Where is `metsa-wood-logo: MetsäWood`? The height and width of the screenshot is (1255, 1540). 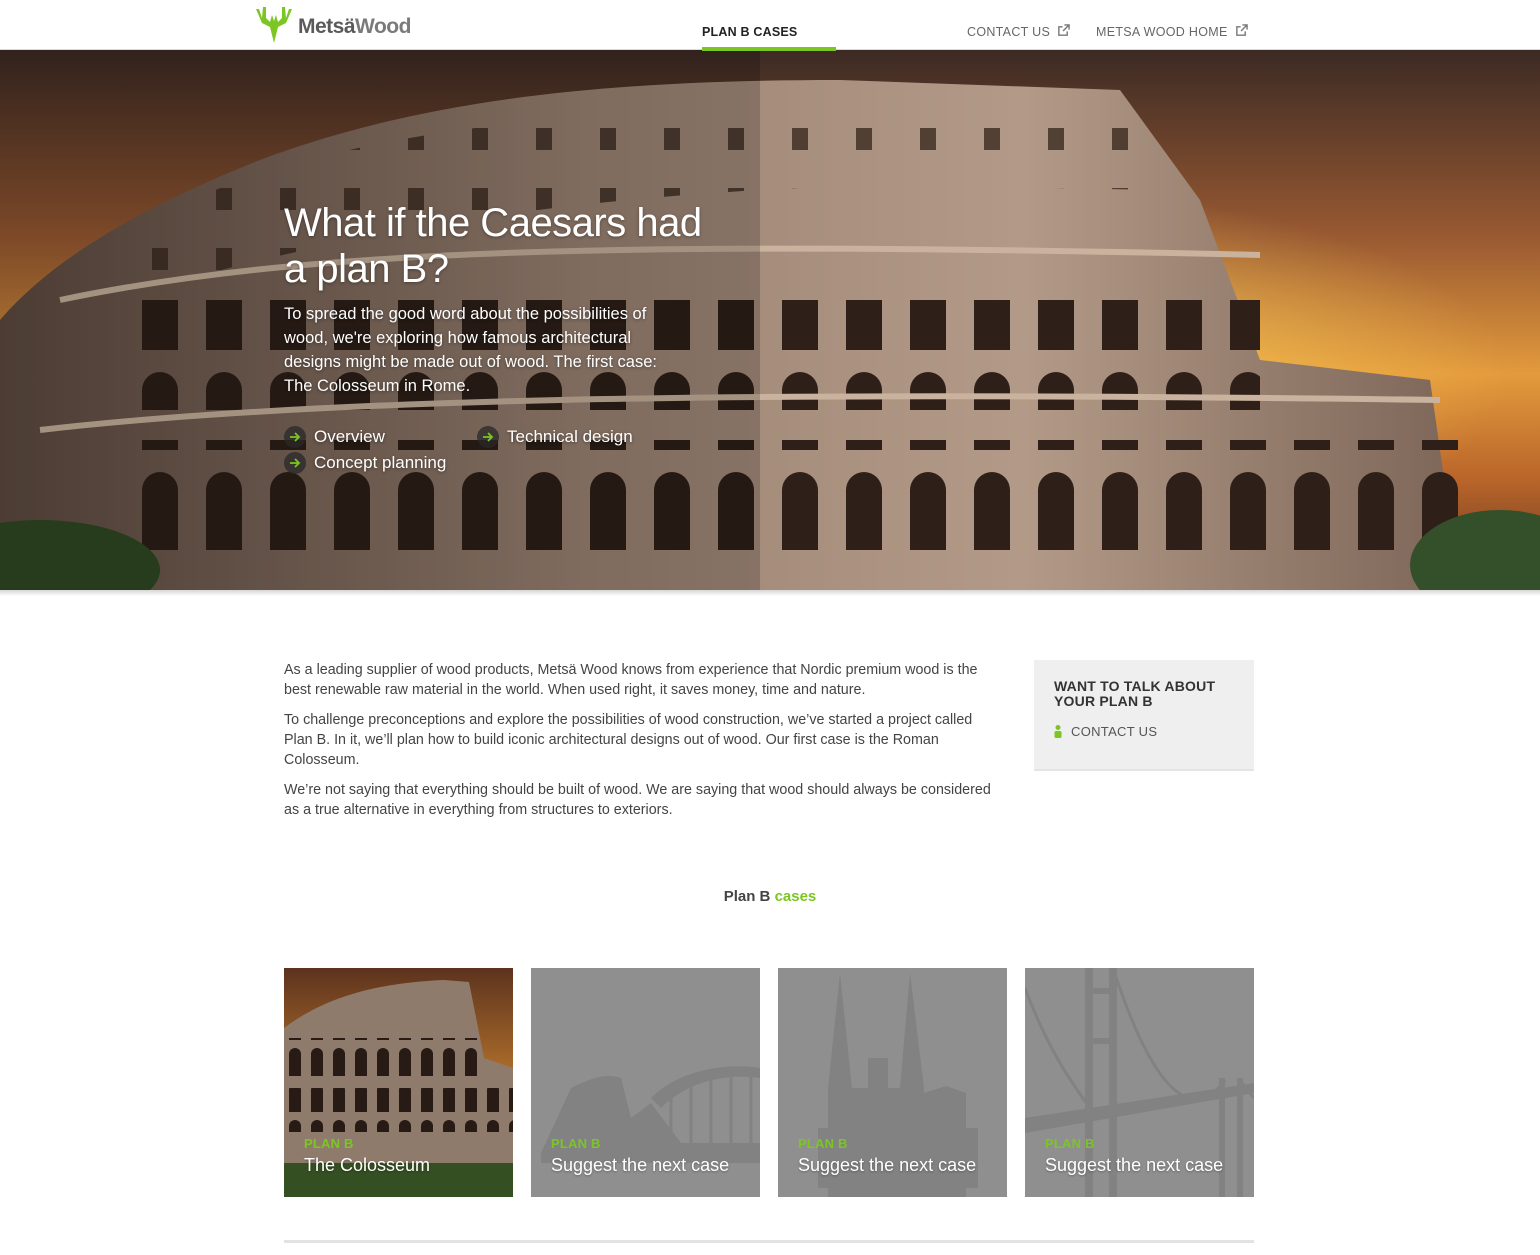 metsa-wood-logo: MetsäWood is located at coordinates (331, 24).